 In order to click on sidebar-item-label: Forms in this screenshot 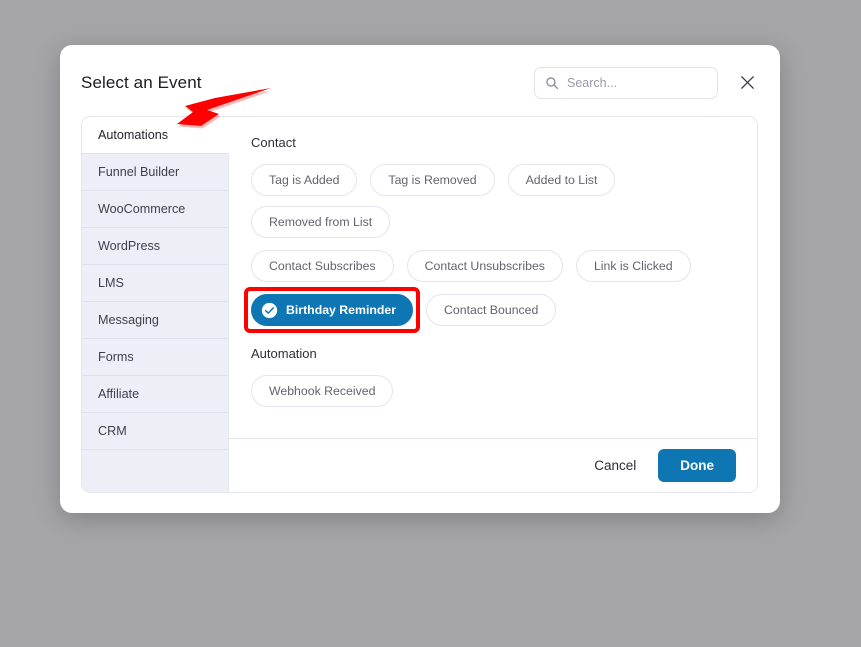, I will do `click(116, 357)`.